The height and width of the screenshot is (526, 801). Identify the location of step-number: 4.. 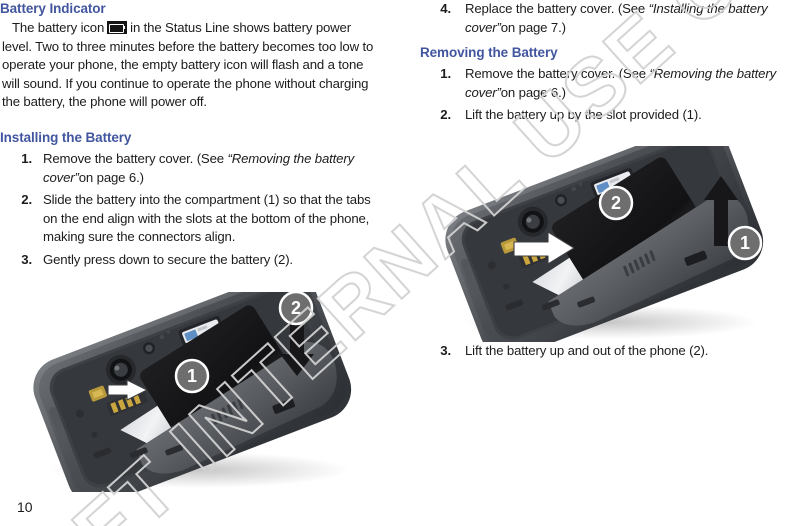
(445, 8).